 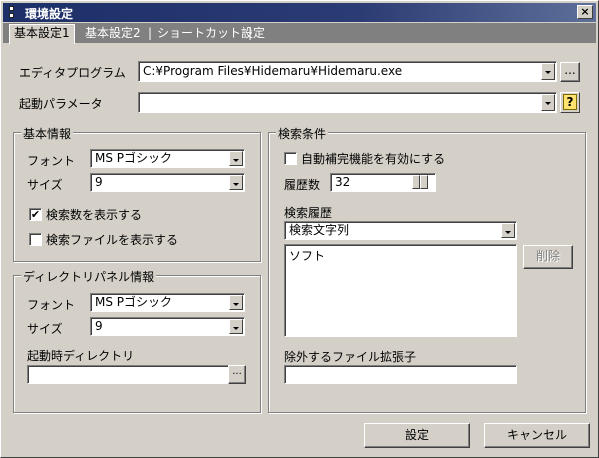 What do you see at coordinates (51, 161) in the screenshot?
I see `basic-font-label: フォント` at bounding box center [51, 161].